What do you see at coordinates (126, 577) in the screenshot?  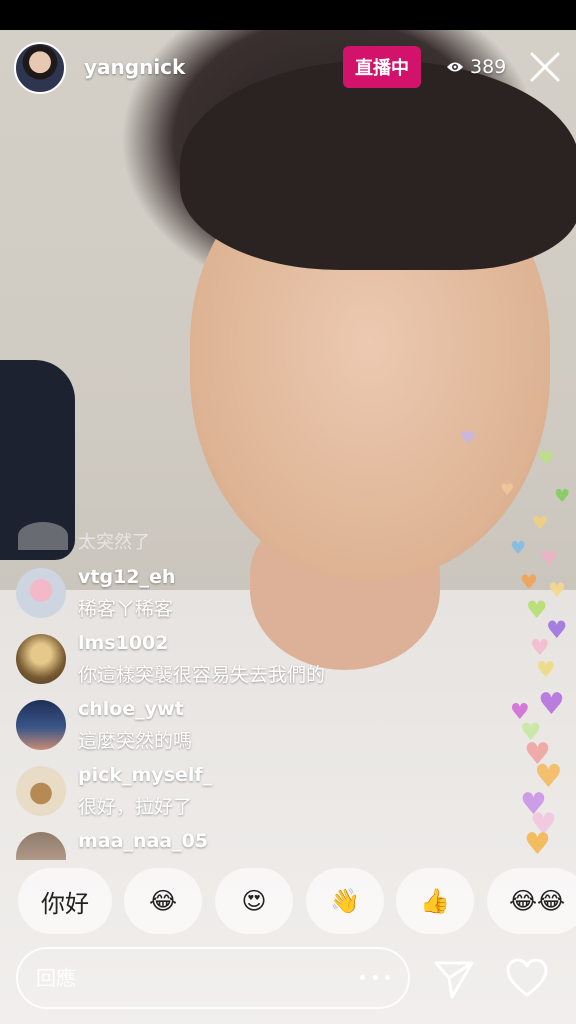 I see `comment-username: vtg12_eh` at bounding box center [126, 577].